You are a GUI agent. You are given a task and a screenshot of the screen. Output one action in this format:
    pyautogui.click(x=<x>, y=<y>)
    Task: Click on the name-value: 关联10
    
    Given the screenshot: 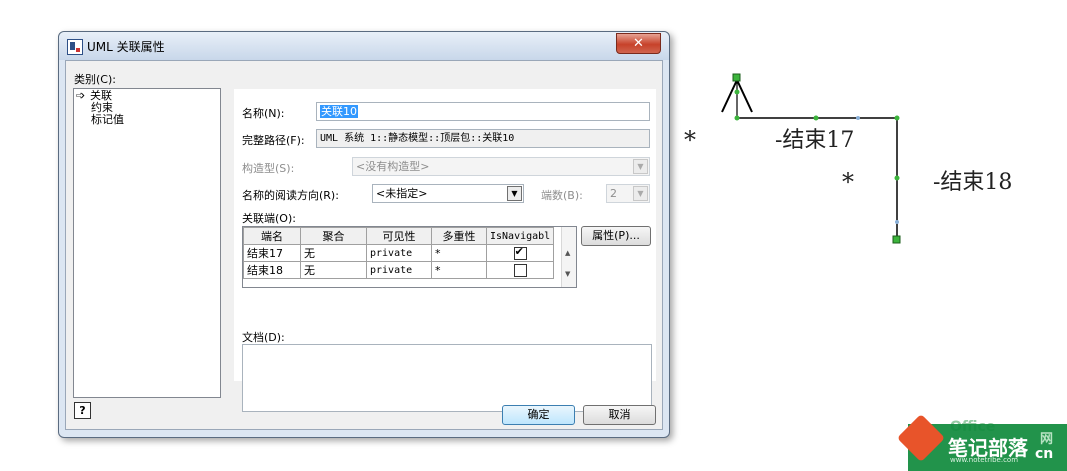 What is the action you would take?
    pyautogui.click(x=339, y=111)
    